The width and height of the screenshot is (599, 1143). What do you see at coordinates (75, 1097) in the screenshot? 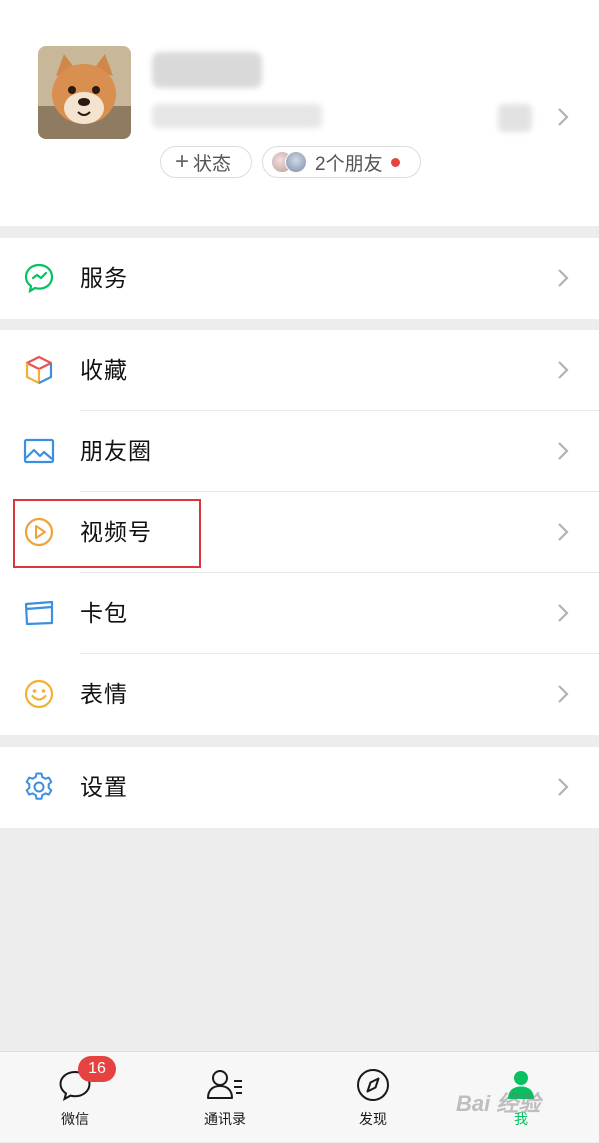
I see `tab-chats: 16 微信` at bounding box center [75, 1097].